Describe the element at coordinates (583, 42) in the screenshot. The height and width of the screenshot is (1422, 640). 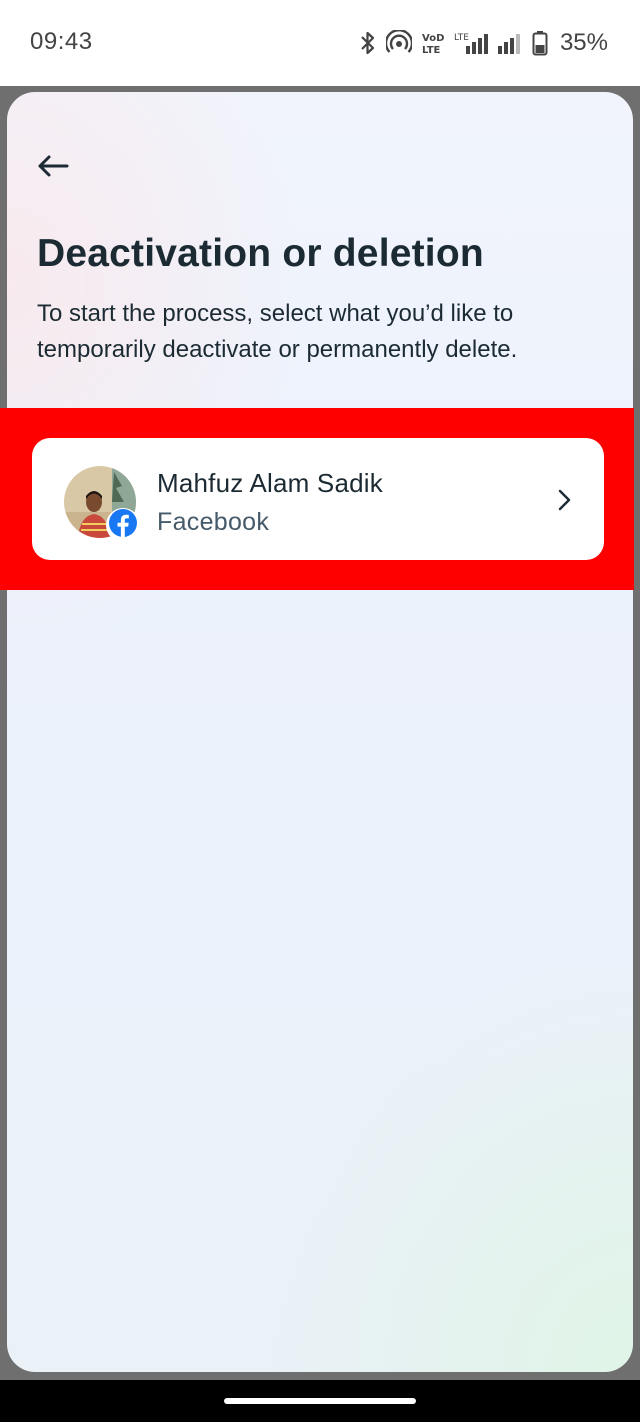
I see `battery-percent: 35%` at that location.